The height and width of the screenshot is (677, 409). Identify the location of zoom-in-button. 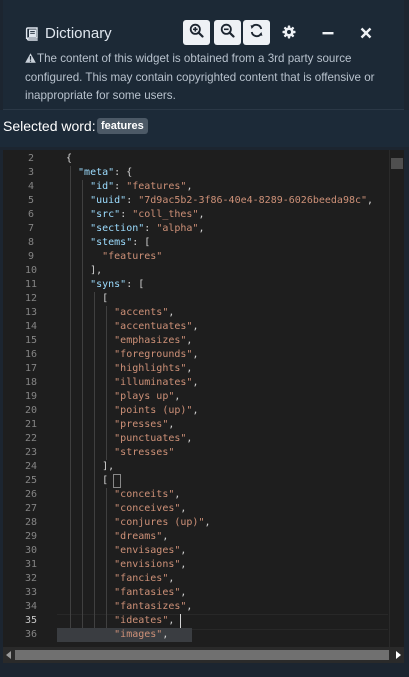
(196, 32).